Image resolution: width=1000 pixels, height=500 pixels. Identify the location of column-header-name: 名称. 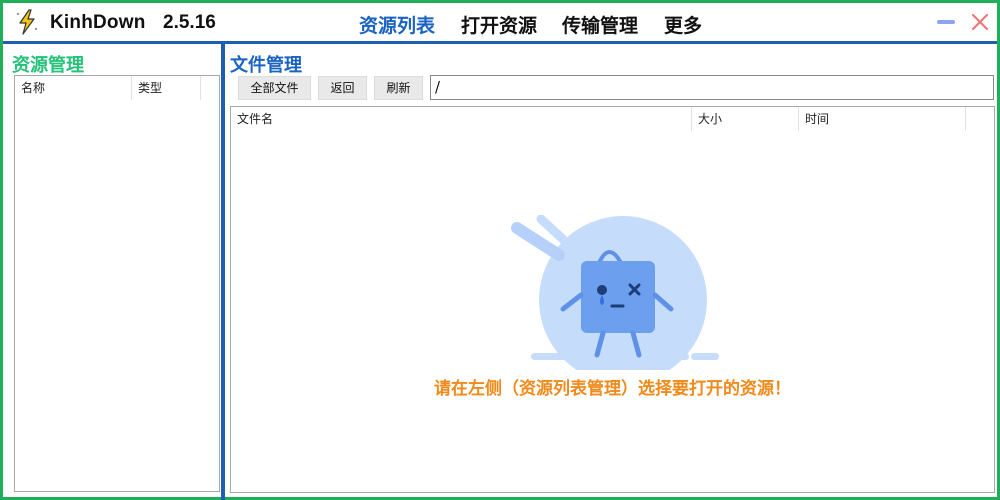
(73, 88).